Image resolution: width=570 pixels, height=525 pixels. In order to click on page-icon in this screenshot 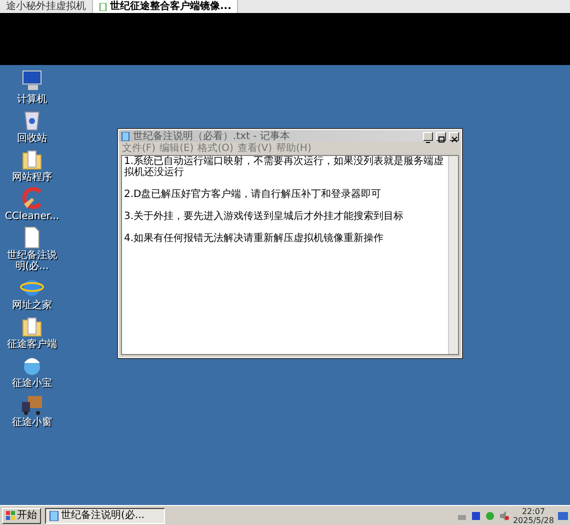, I will do `click(103, 6)`.